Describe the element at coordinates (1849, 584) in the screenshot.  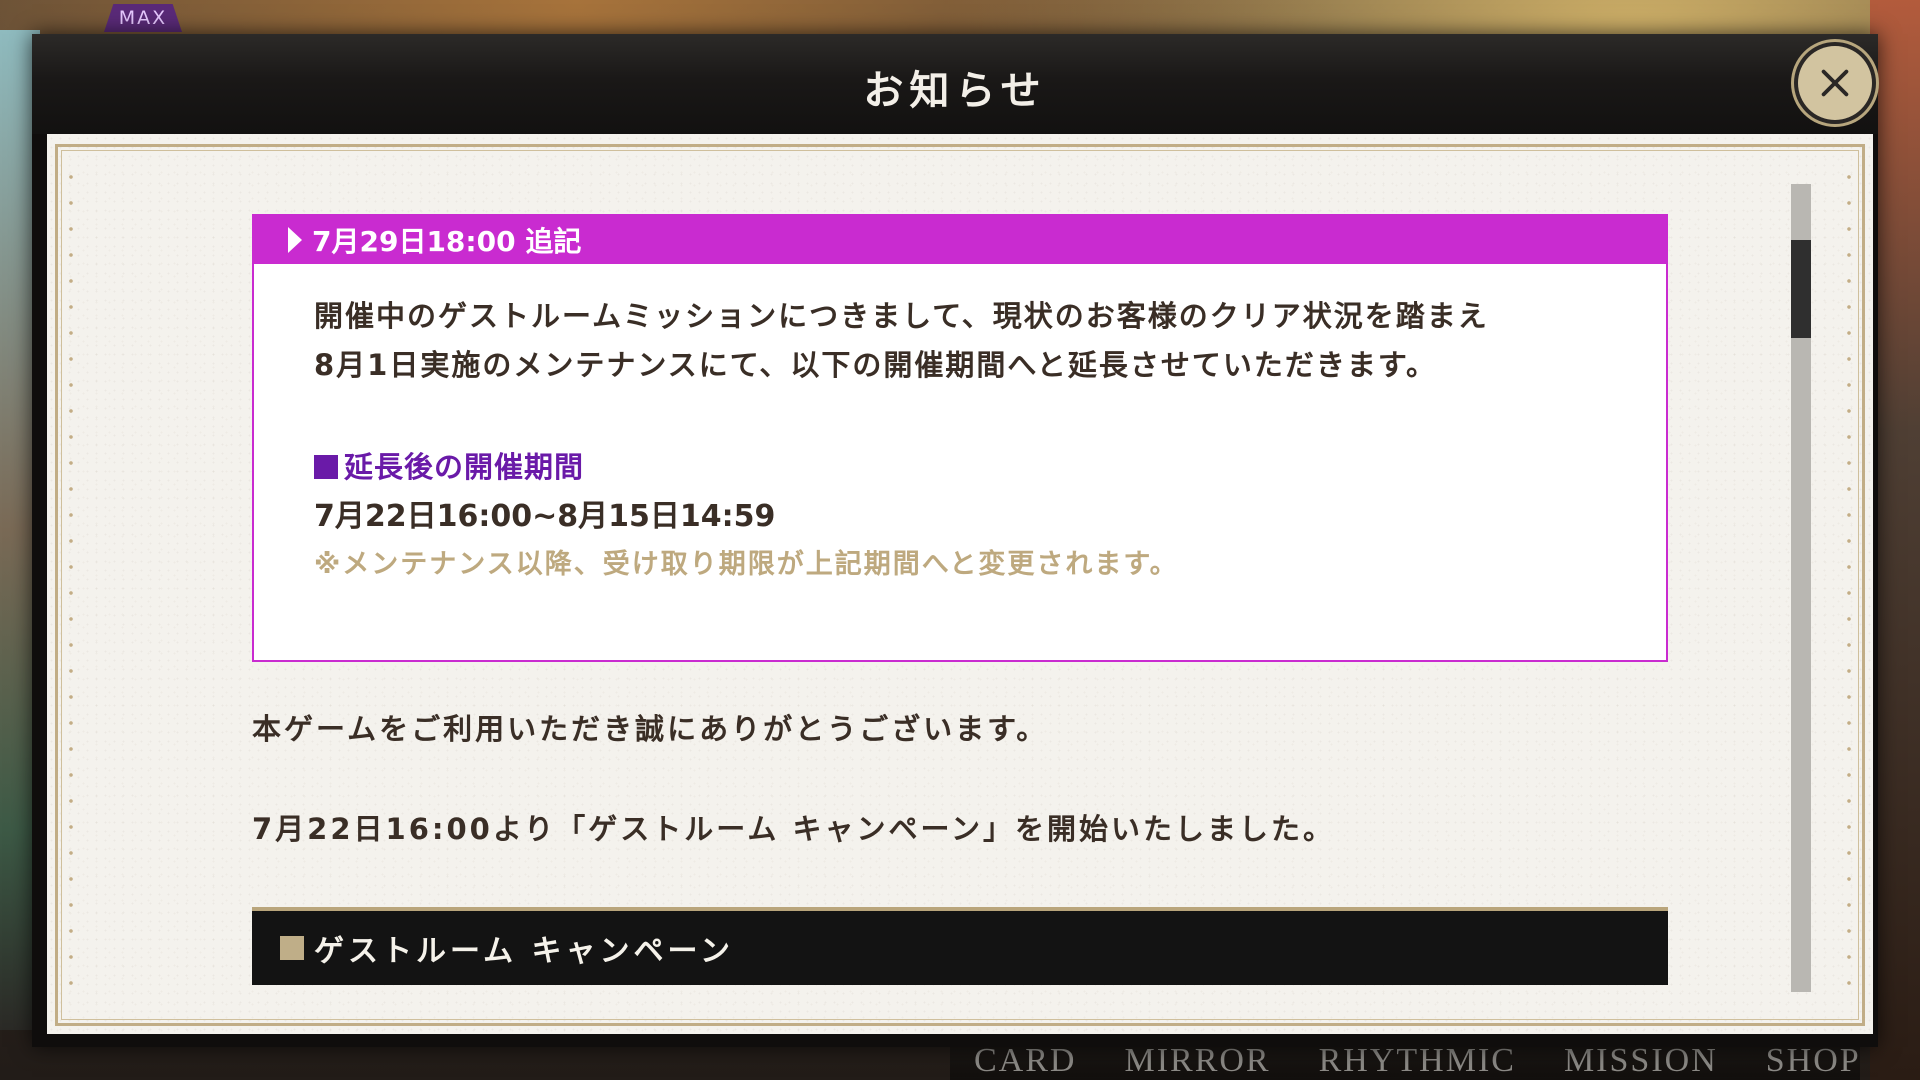
I see `dotted-border-right` at that location.